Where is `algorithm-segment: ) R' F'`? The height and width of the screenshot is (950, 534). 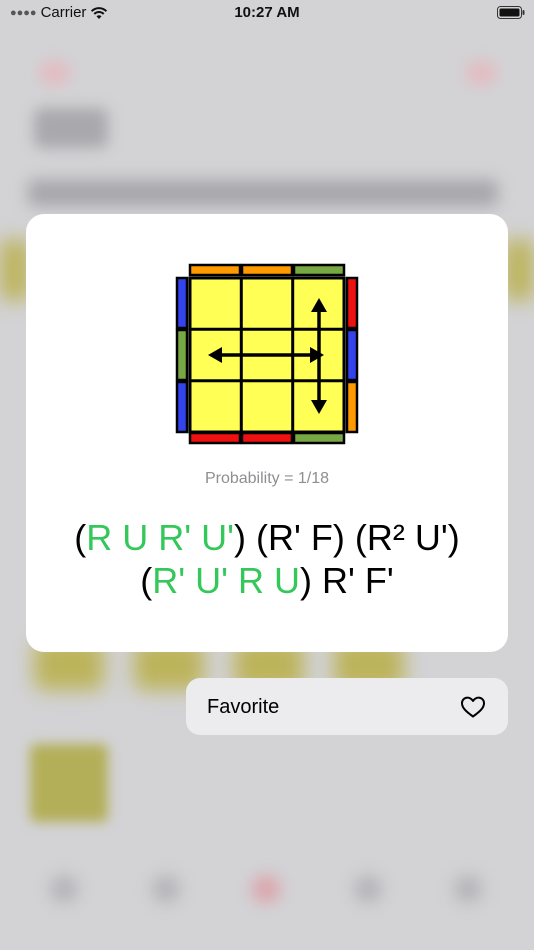 algorithm-segment: ) R' F' is located at coordinates (347, 580).